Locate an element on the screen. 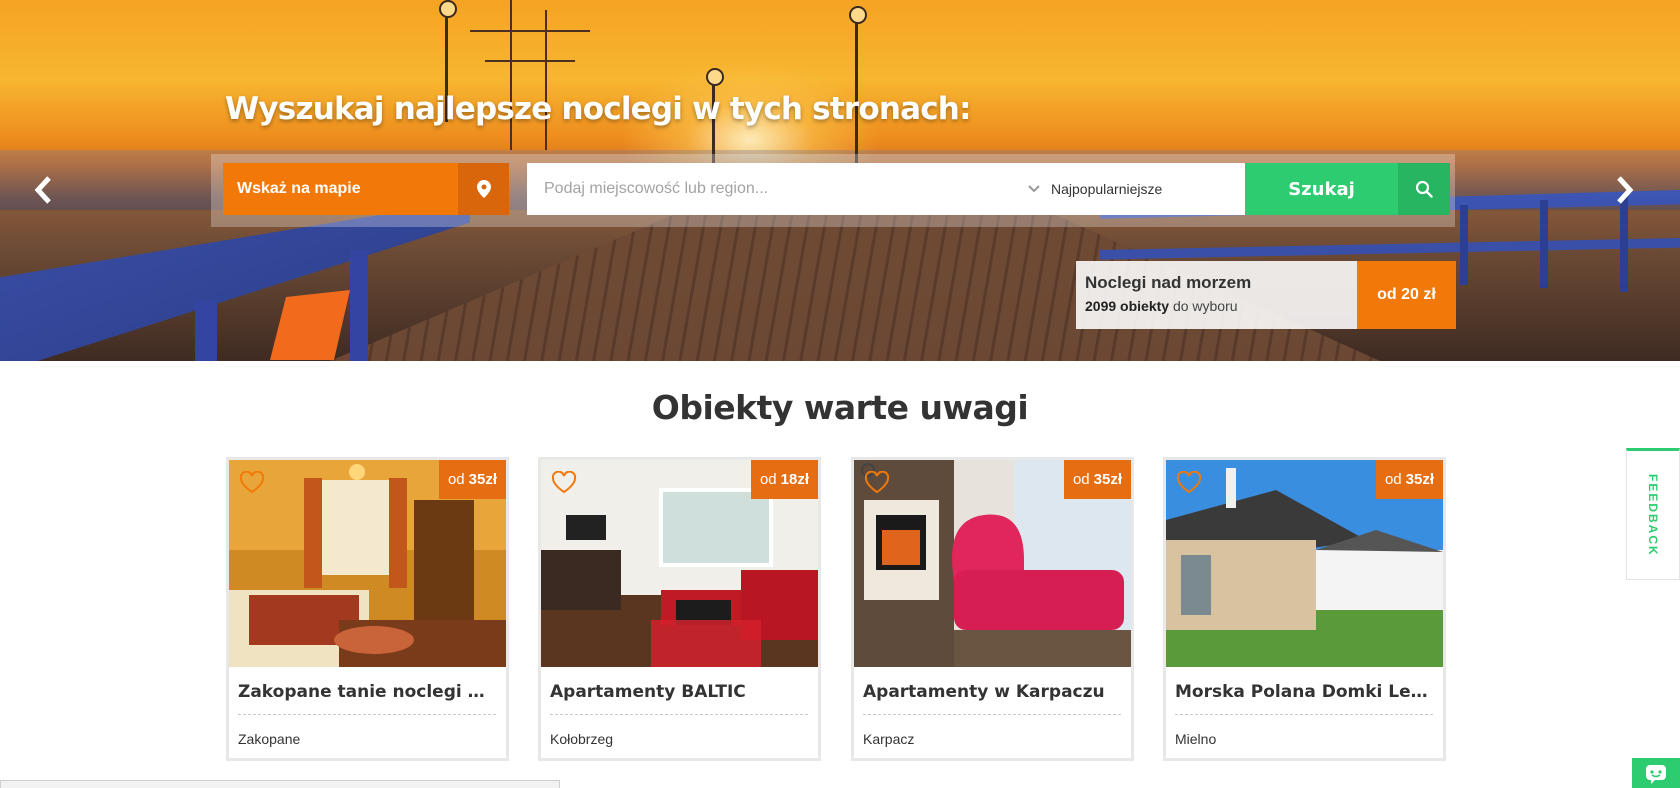  chat-button is located at coordinates (1656, 773).